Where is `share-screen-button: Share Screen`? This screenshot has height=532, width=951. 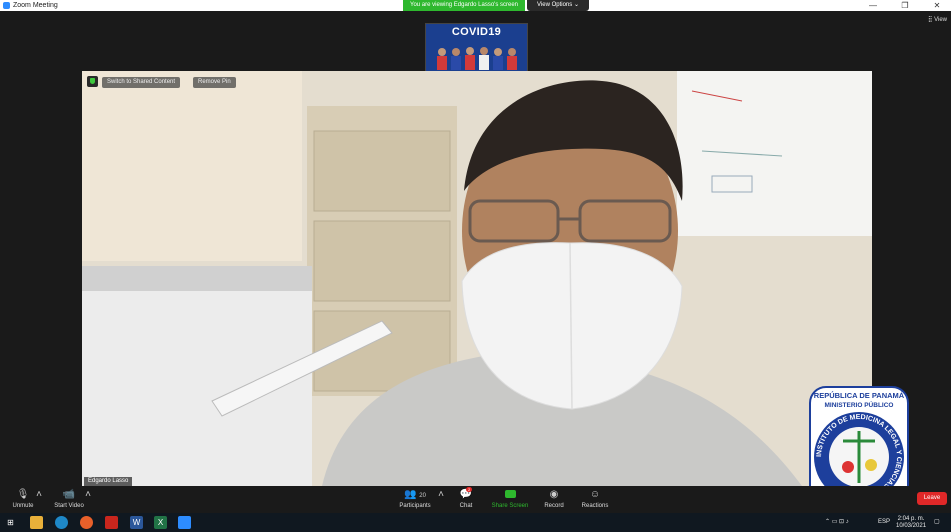 share-screen-button: Share Screen is located at coordinates (510, 500).